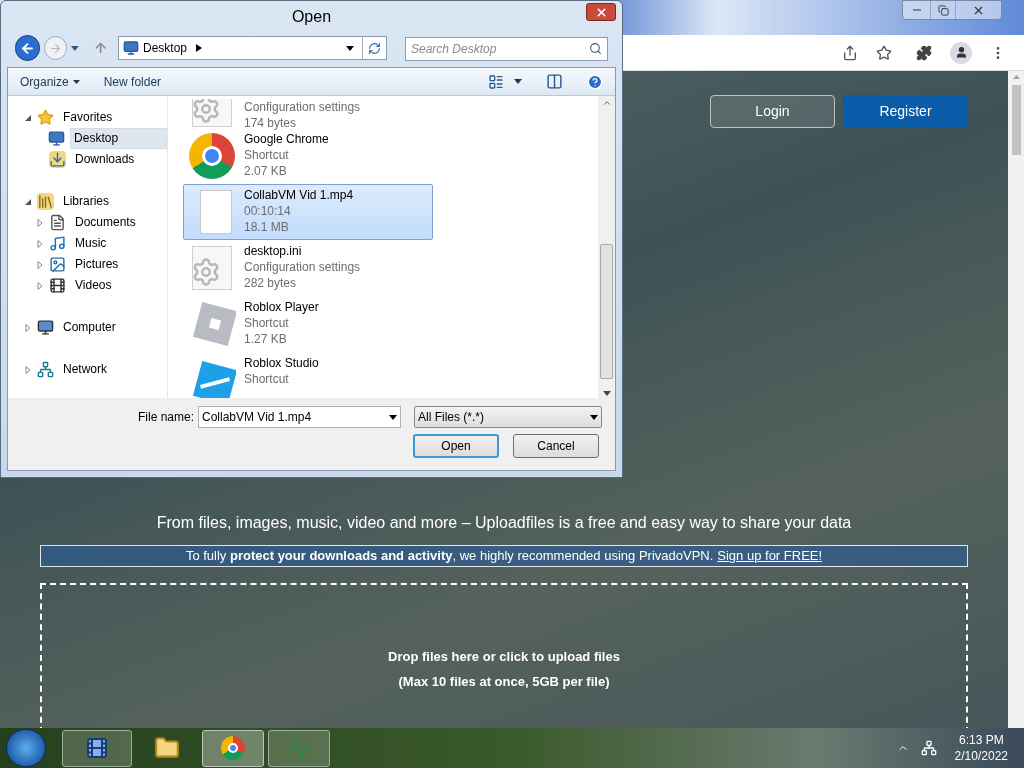 The height and width of the screenshot is (768, 1024). Describe the element at coordinates (1016, 120) in the screenshot. I see `scroll-thumb` at that location.